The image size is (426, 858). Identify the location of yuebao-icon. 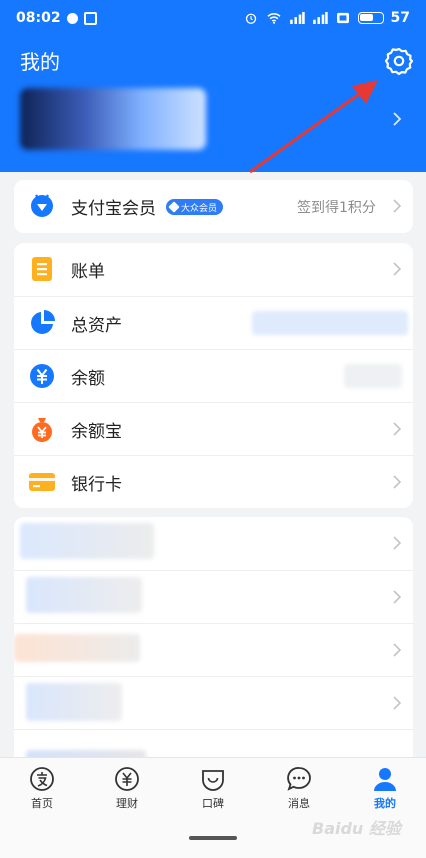
(42, 430).